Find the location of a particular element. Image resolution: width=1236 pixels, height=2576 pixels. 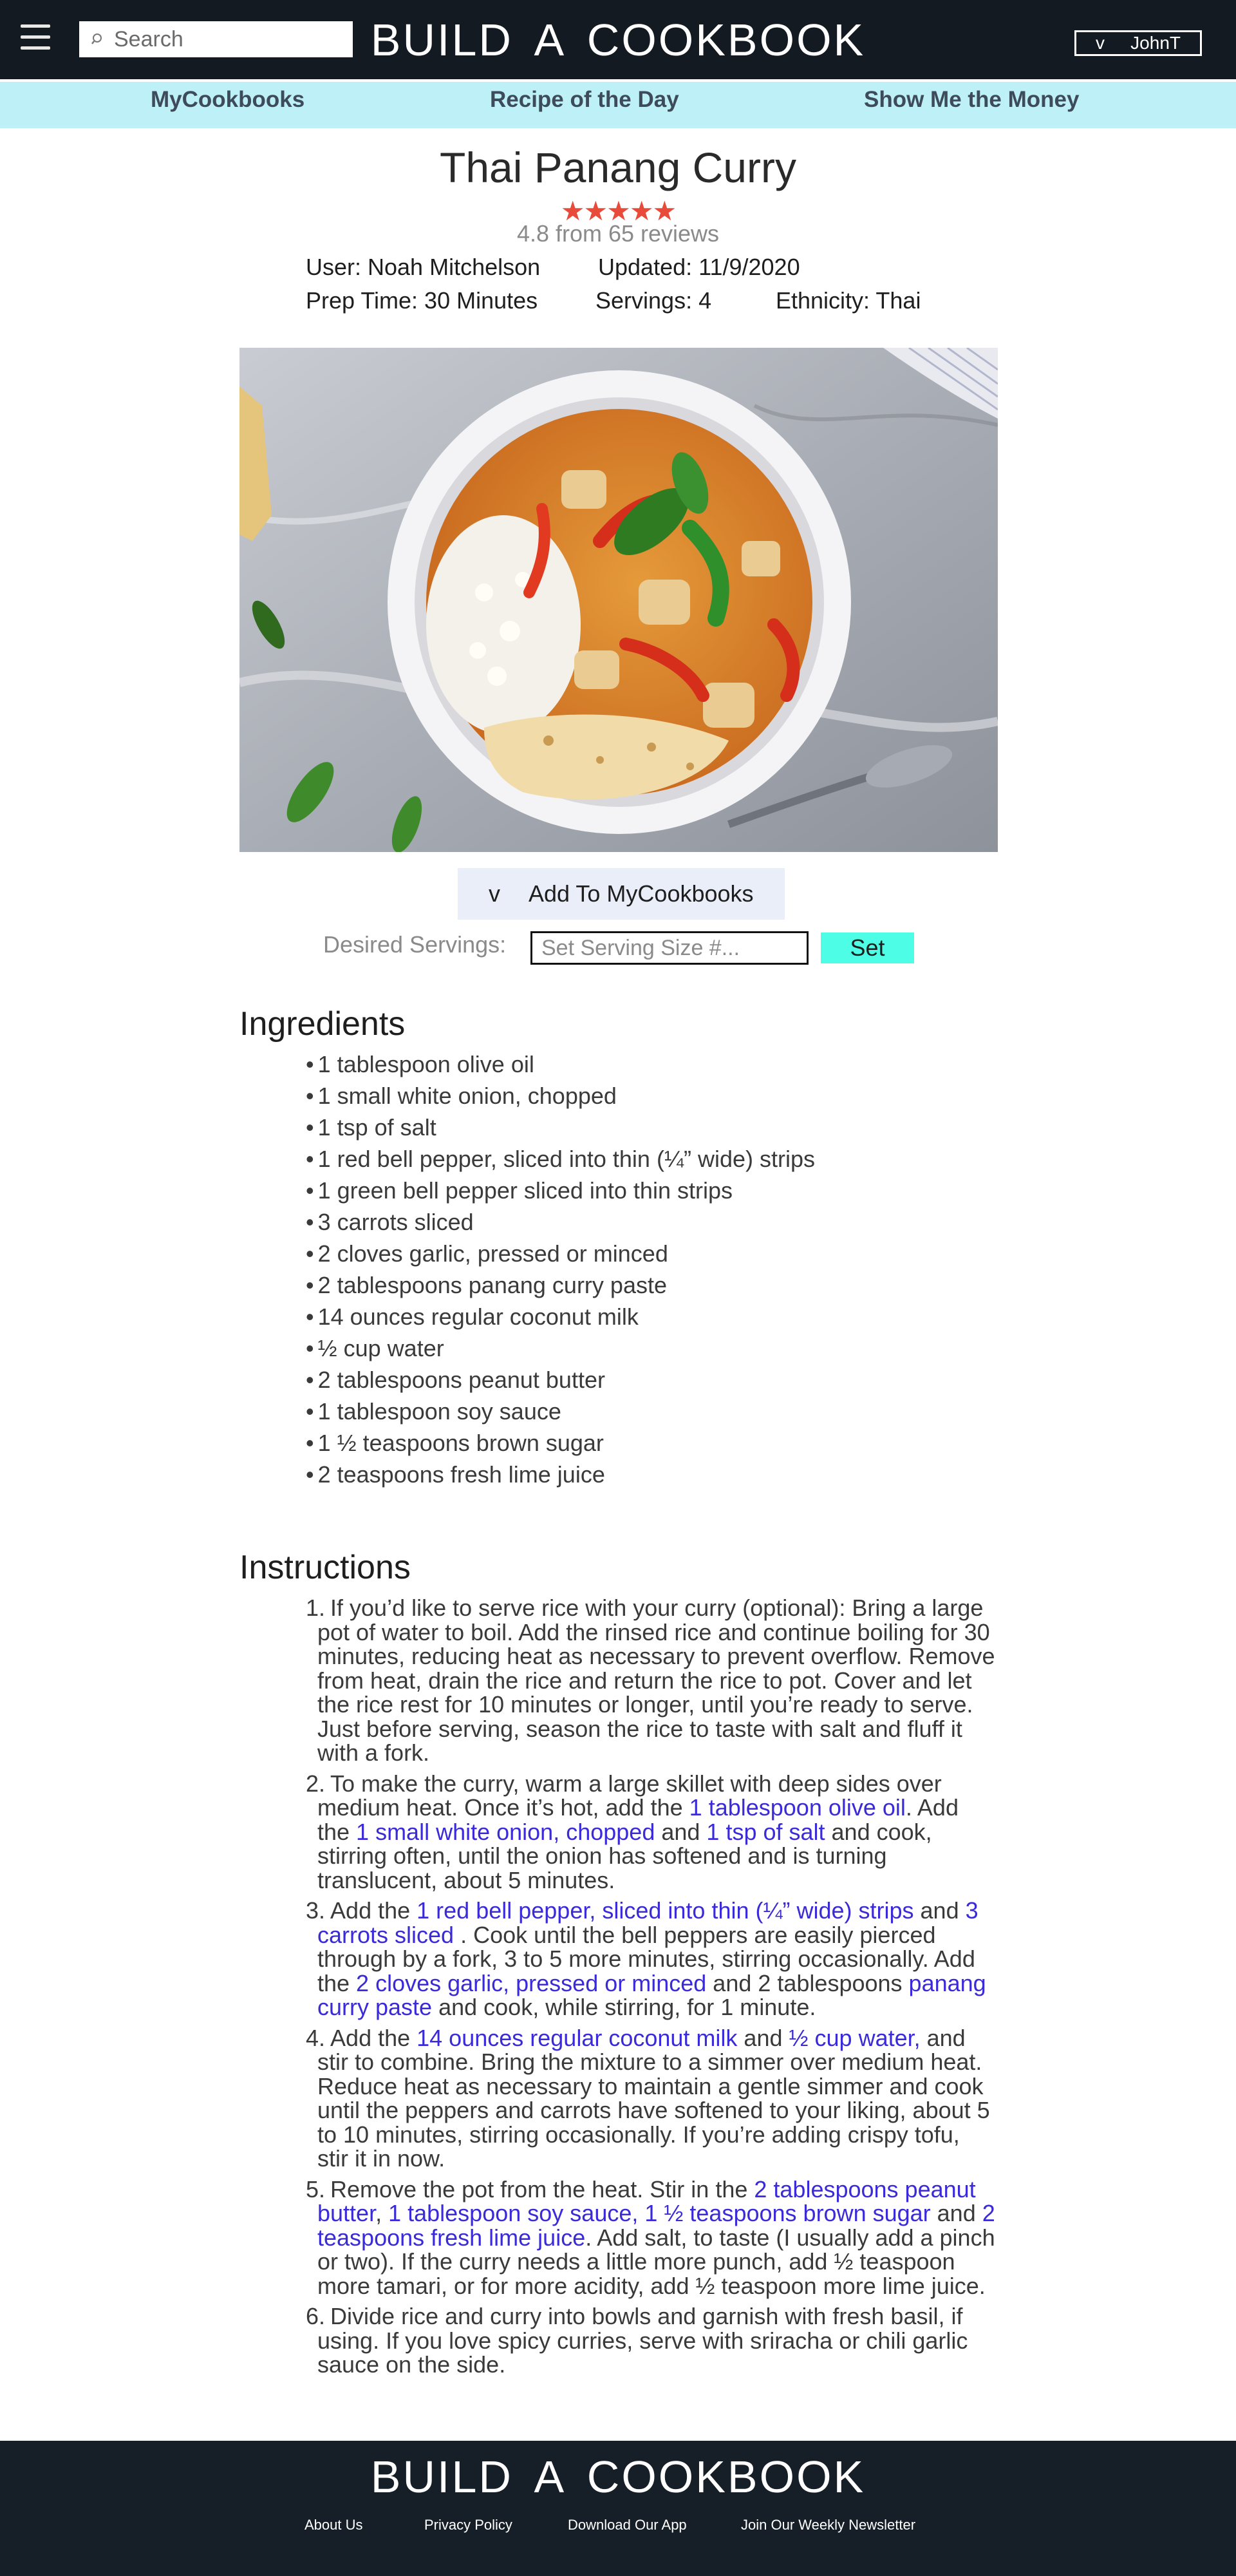

ingredients-heading: Ingredients is located at coordinates (322, 1024).